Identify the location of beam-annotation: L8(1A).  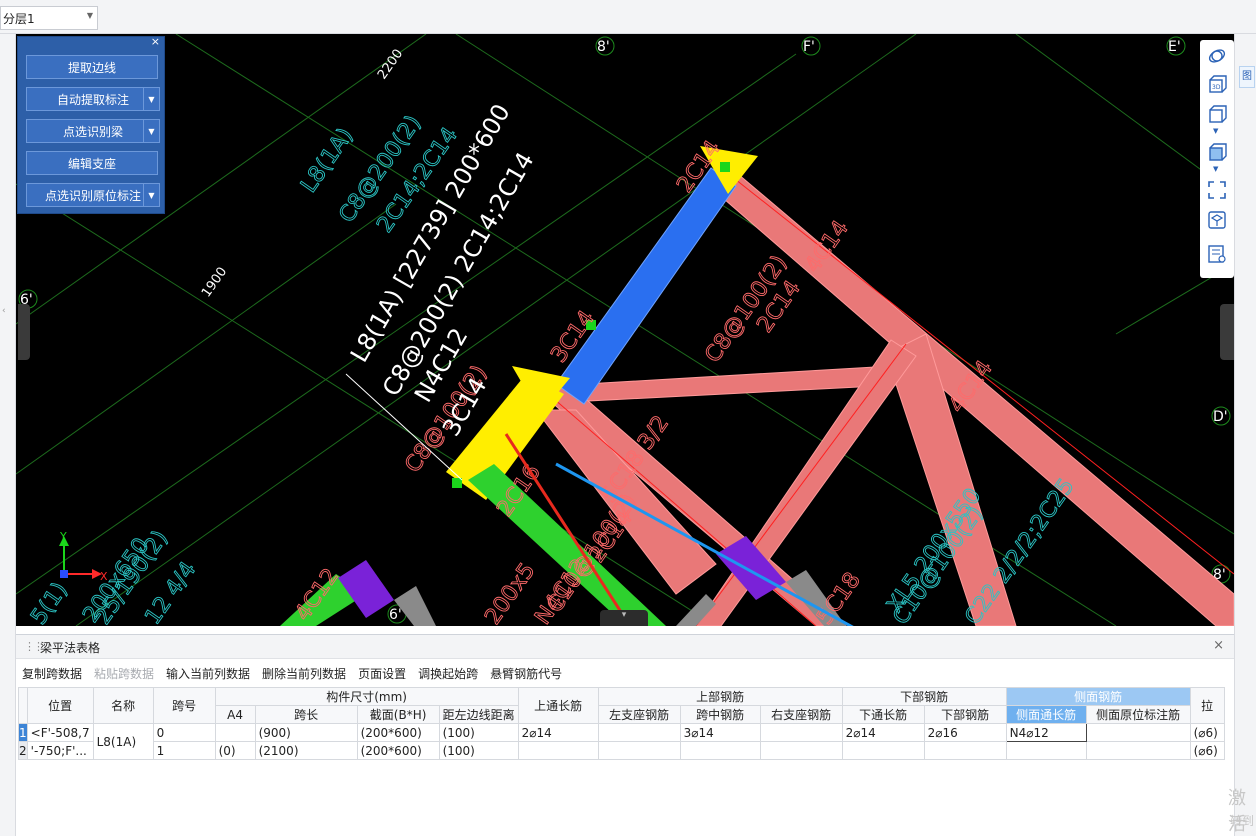
(327, 161).